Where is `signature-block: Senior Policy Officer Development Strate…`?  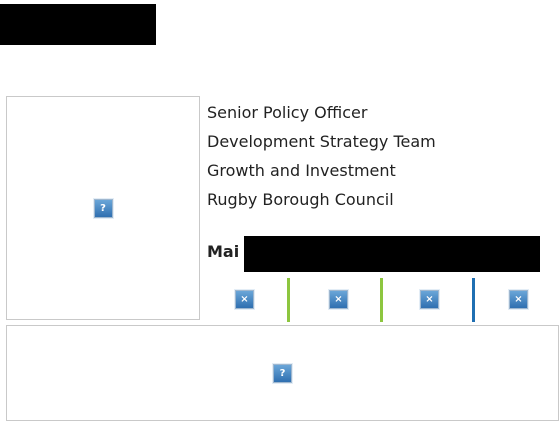
signature-block: Senior Policy Officer Development Strate… is located at coordinates (321, 156).